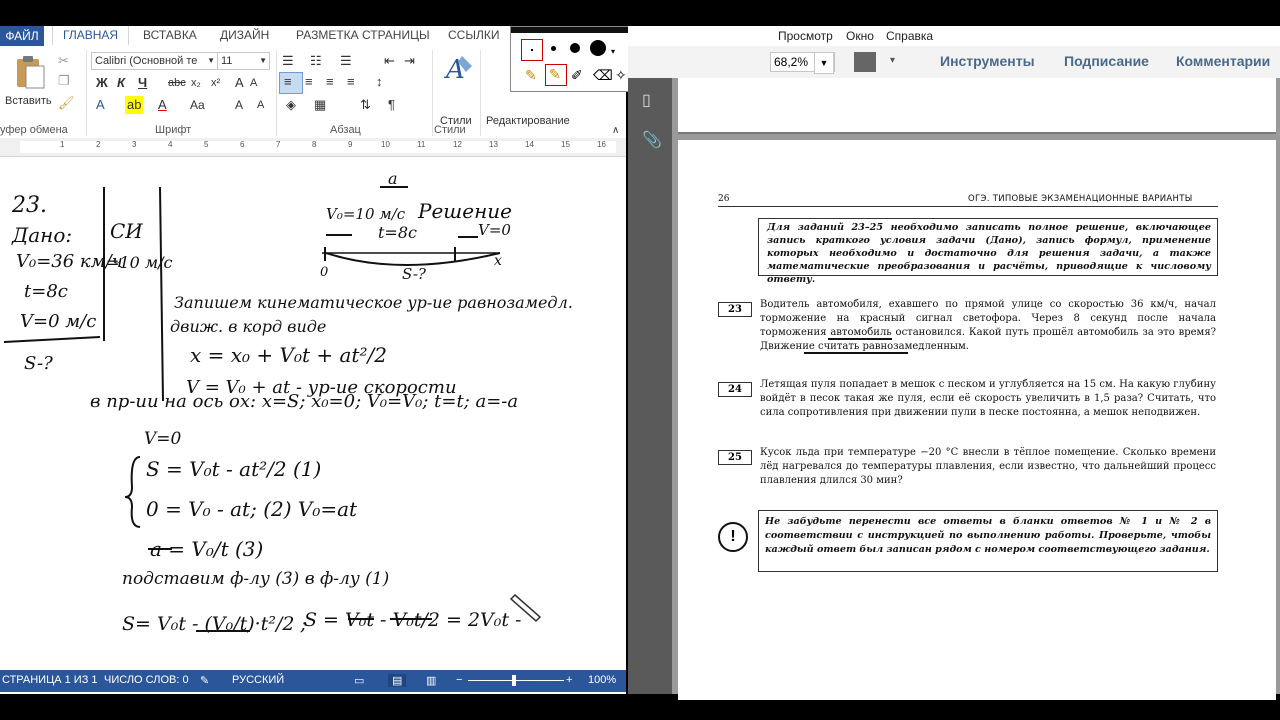 The width and height of the screenshot is (1280, 720). I want to click on clear-format-icon: A, so click(239, 105).